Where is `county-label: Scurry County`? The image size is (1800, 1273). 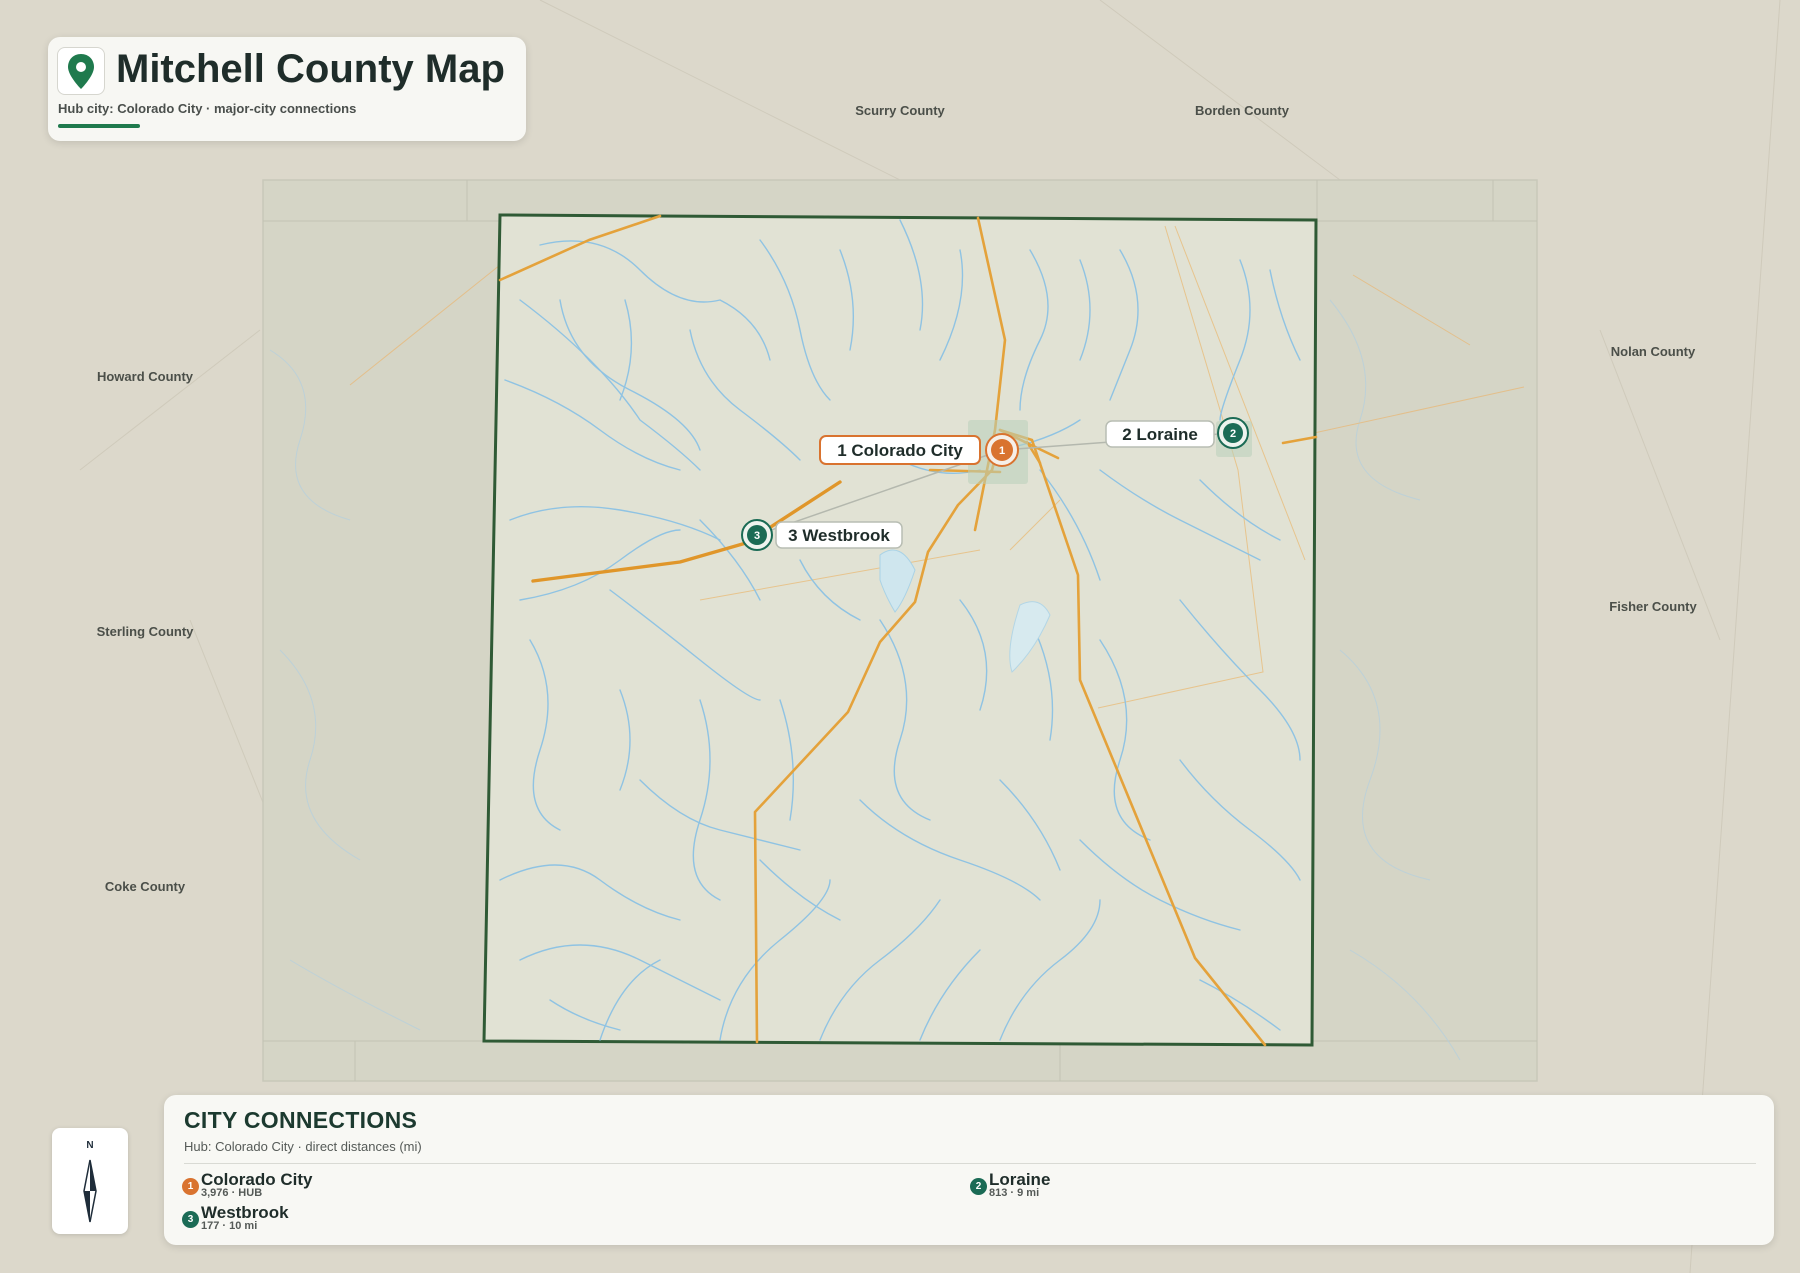 county-label: Scurry County is located at coordinates (900, 110).